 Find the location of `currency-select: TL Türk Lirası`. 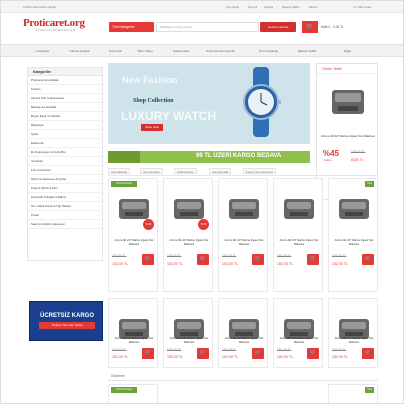

currency-select: TL Türk Lirası is located at coordinates (362, 7).